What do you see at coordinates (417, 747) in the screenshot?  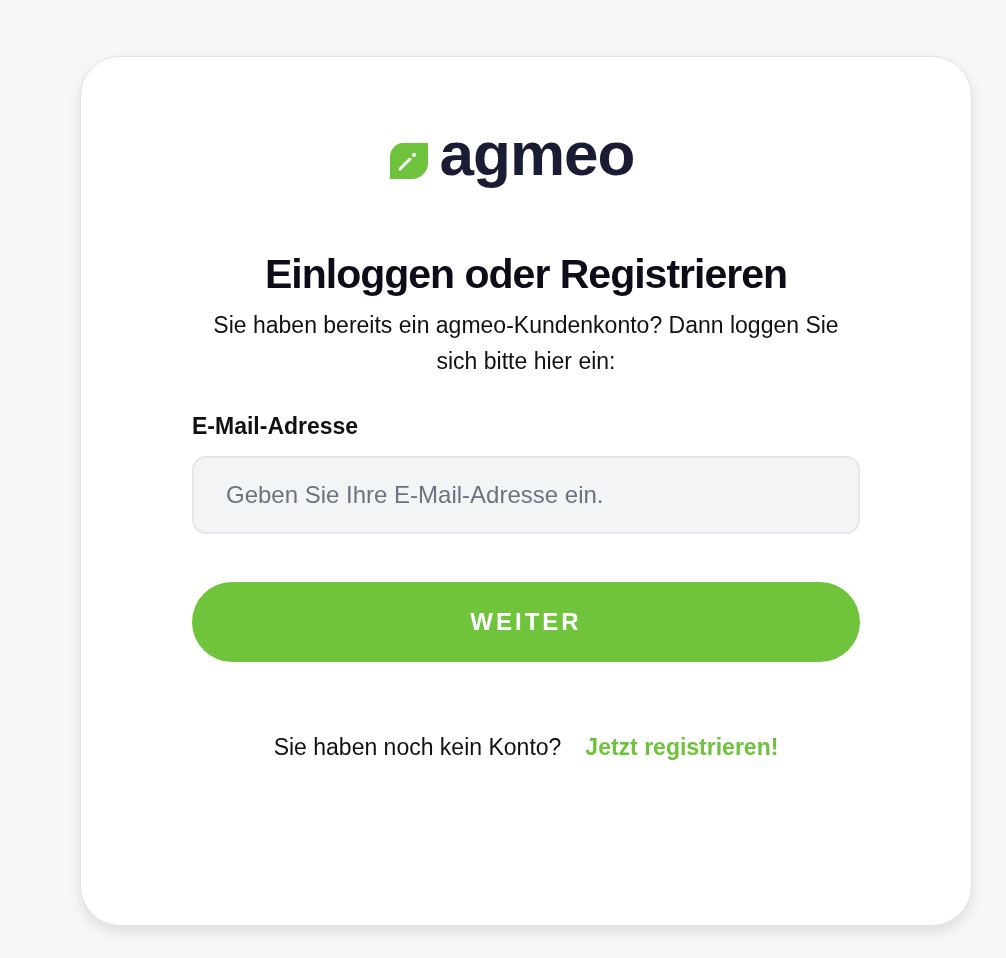 I see `register-prompt: Sie haben noch kein Konto?` at bounding box center [417, 747].